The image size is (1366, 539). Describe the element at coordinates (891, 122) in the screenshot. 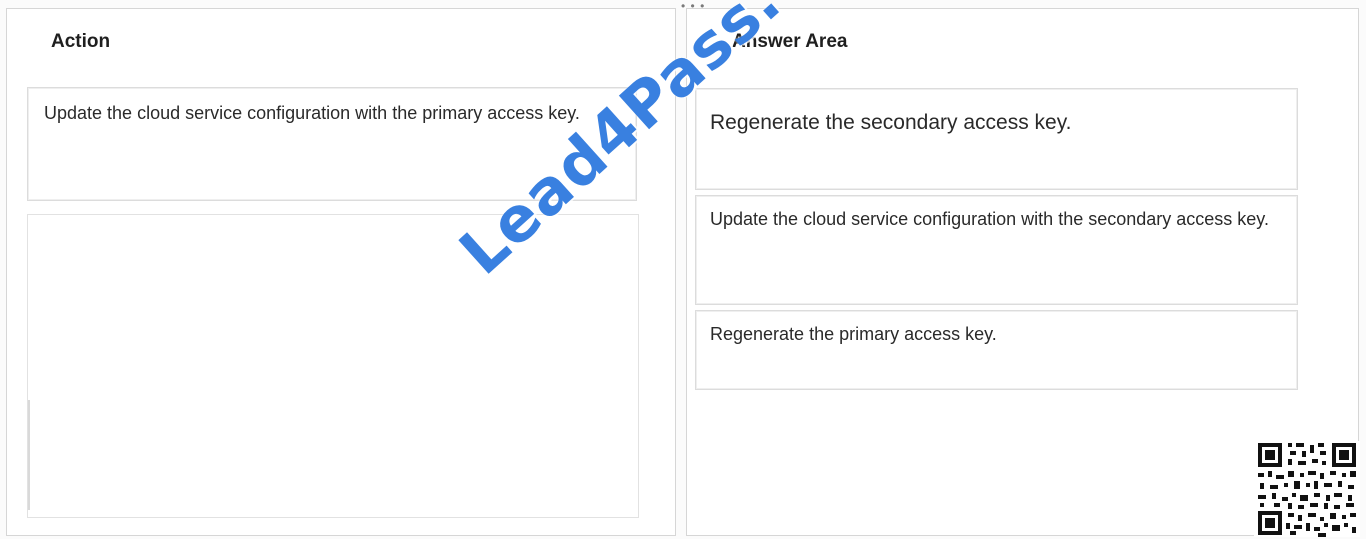

I see `answer-item-label: Regenerate the secondary access key.` at that location.